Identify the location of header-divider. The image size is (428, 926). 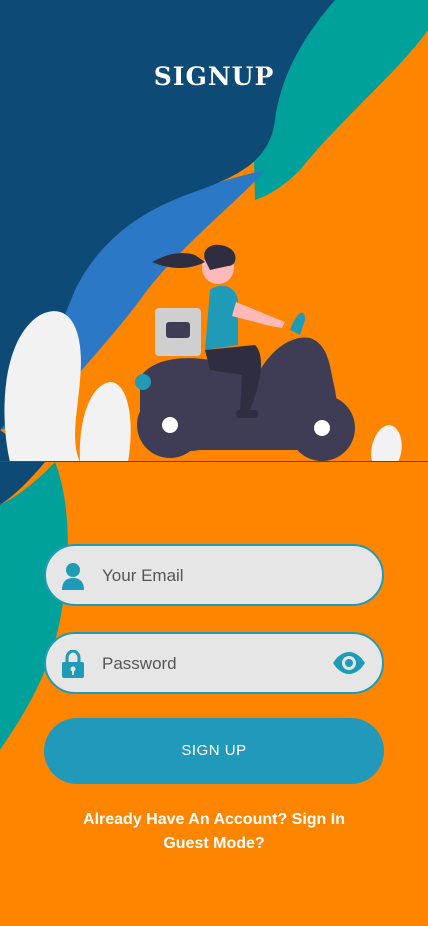
(214, 461).